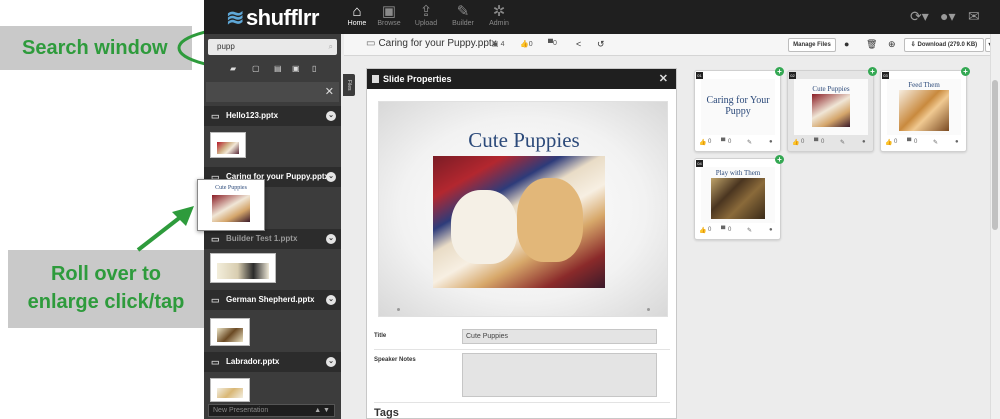 This screenshot has height=419, width=1000. What do you see at coordinates (226, 46) in the screenshot?
I see `search-input-value: pupp` at bounding box center [226, 46].